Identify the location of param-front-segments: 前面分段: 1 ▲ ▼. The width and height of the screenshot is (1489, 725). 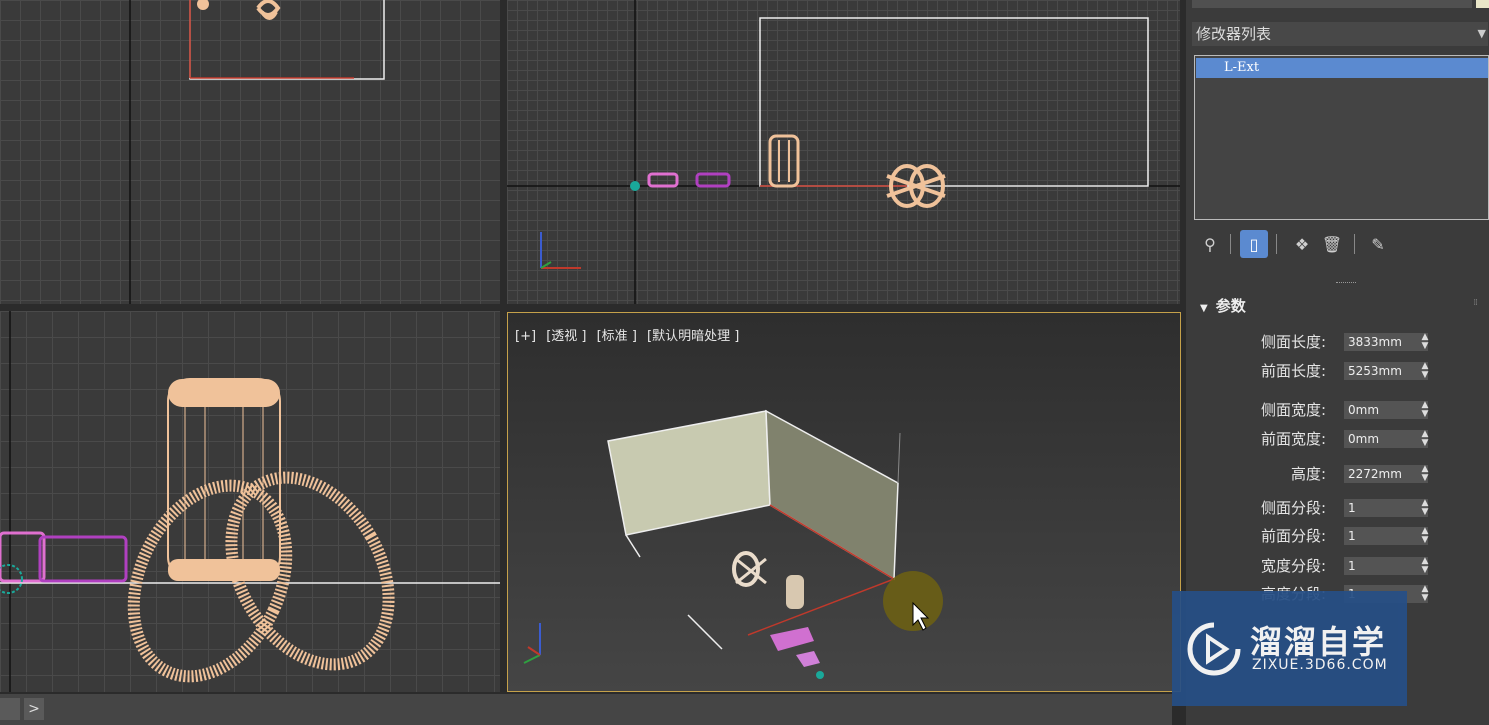
(1311, 536).